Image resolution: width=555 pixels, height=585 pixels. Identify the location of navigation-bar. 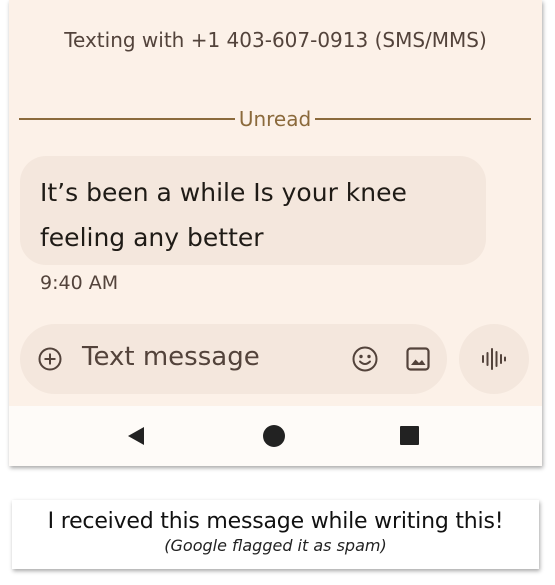
(275, 436).